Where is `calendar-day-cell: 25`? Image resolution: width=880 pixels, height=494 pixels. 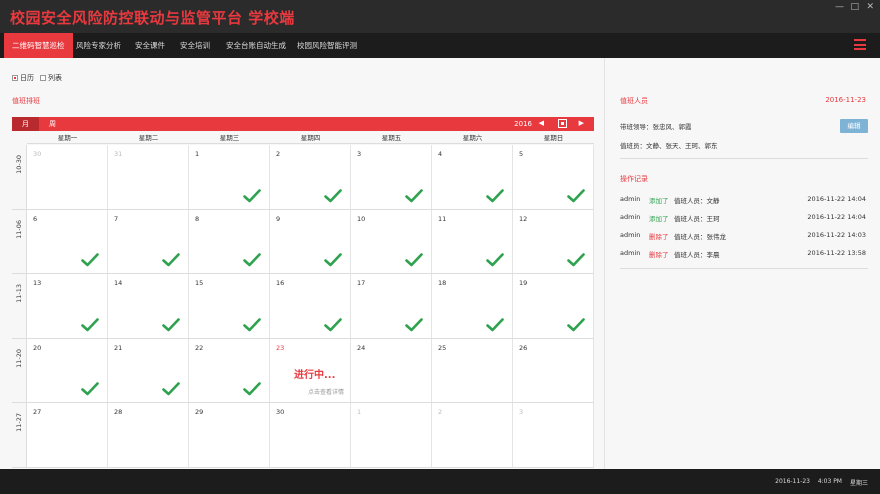 calendar-day-cell: 25 is located at coordinates (472, 370).